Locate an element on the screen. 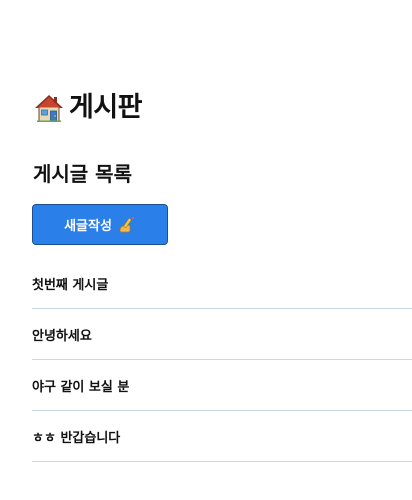 The width and height of the screenshot is (412, 500). section-title: 게시글 목록 is located at coordinates (82, 174).